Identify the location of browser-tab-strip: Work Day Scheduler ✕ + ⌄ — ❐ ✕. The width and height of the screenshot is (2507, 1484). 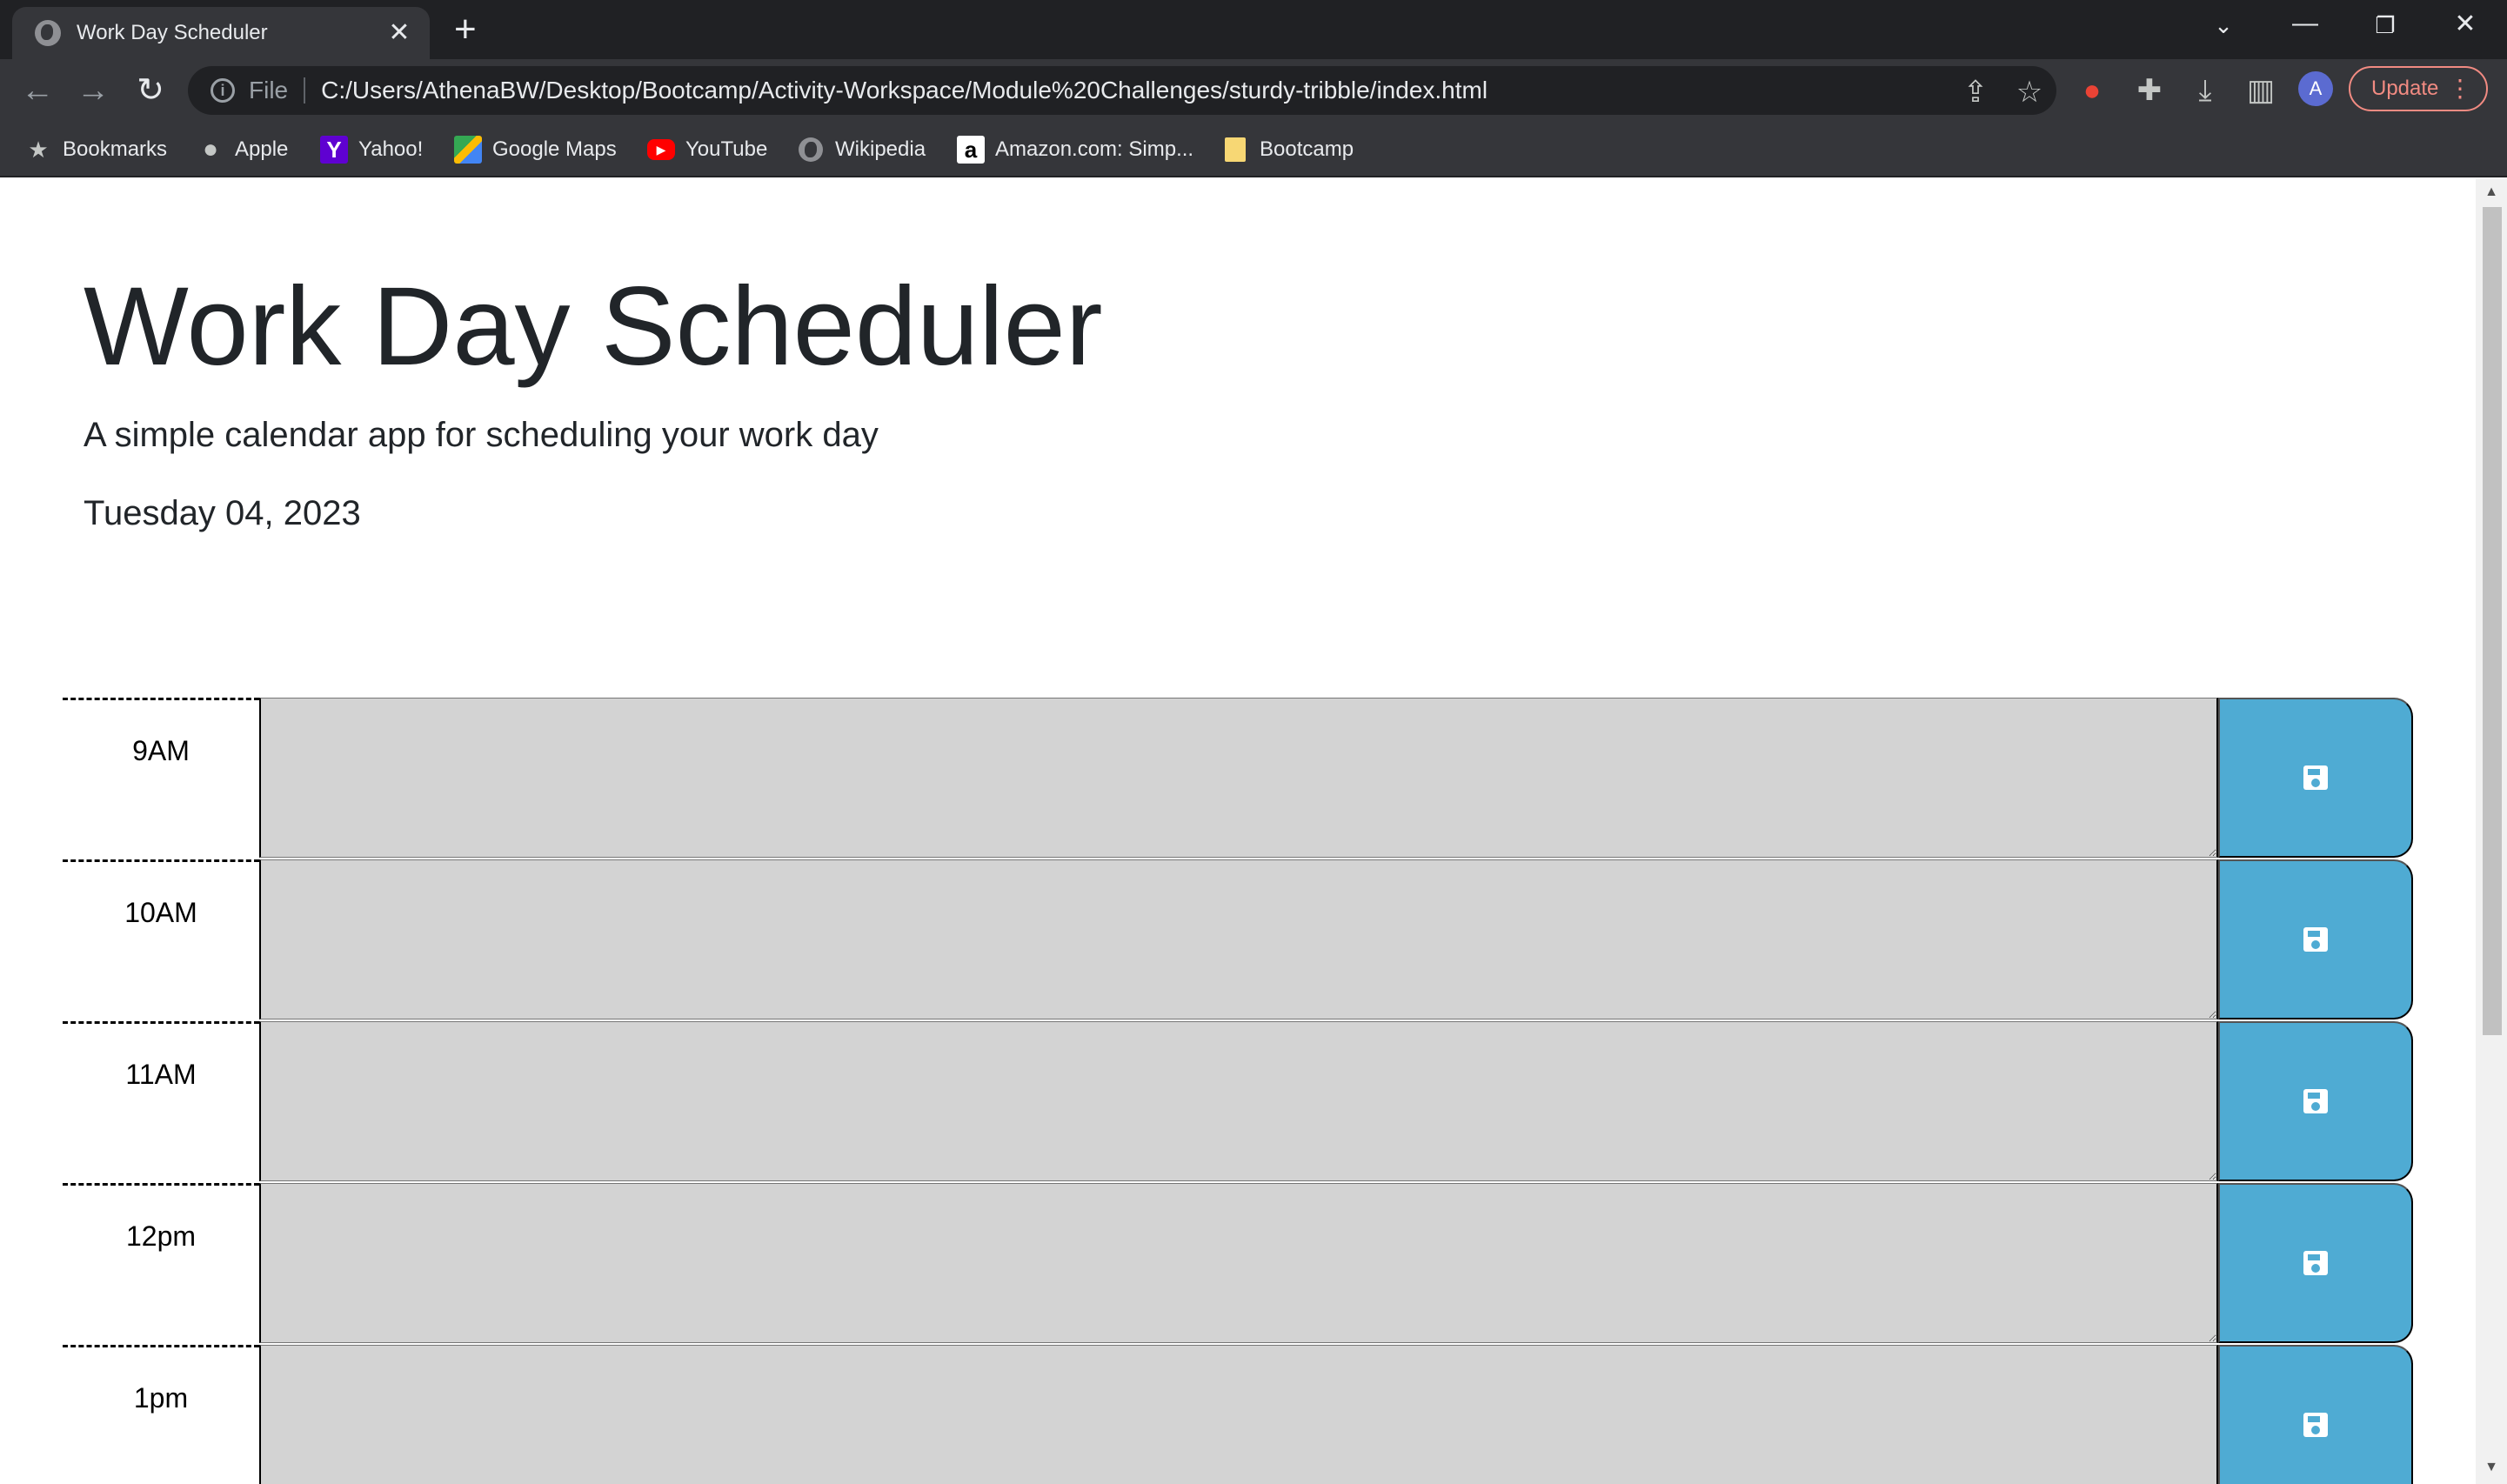
(1253, 29).